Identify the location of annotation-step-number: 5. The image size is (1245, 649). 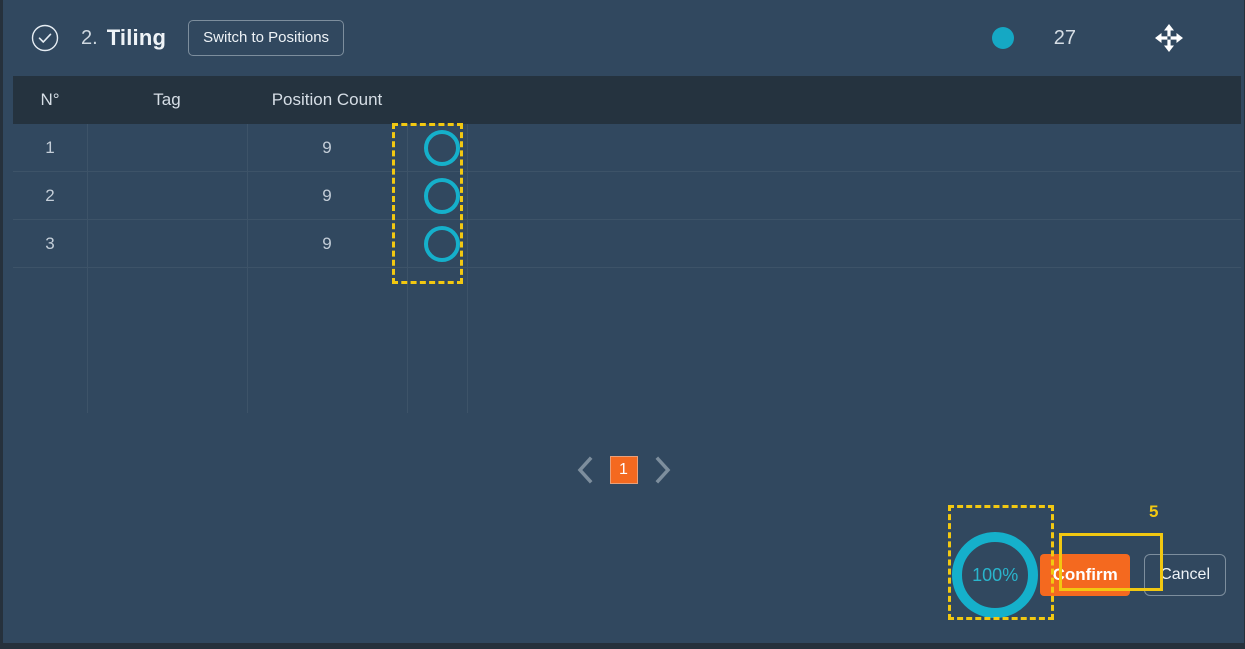
(1154, 511).